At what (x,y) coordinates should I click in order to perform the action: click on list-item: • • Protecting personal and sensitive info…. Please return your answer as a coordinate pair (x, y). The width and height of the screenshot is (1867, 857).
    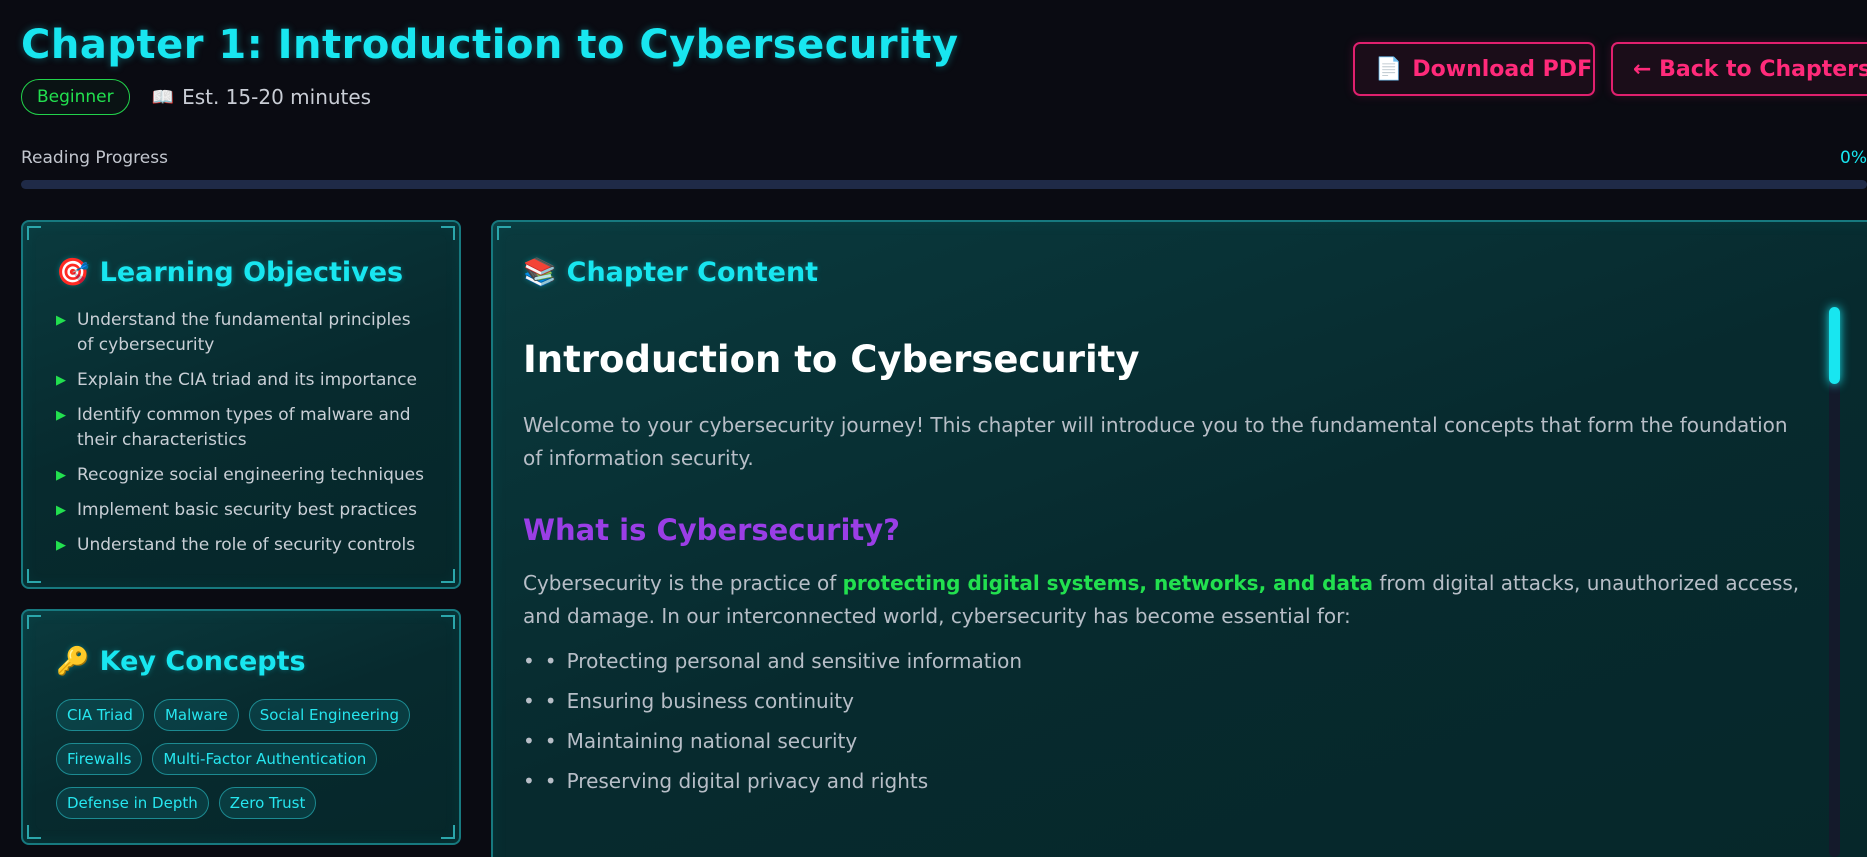
    Looking at the image, I should click on (1168, 661).